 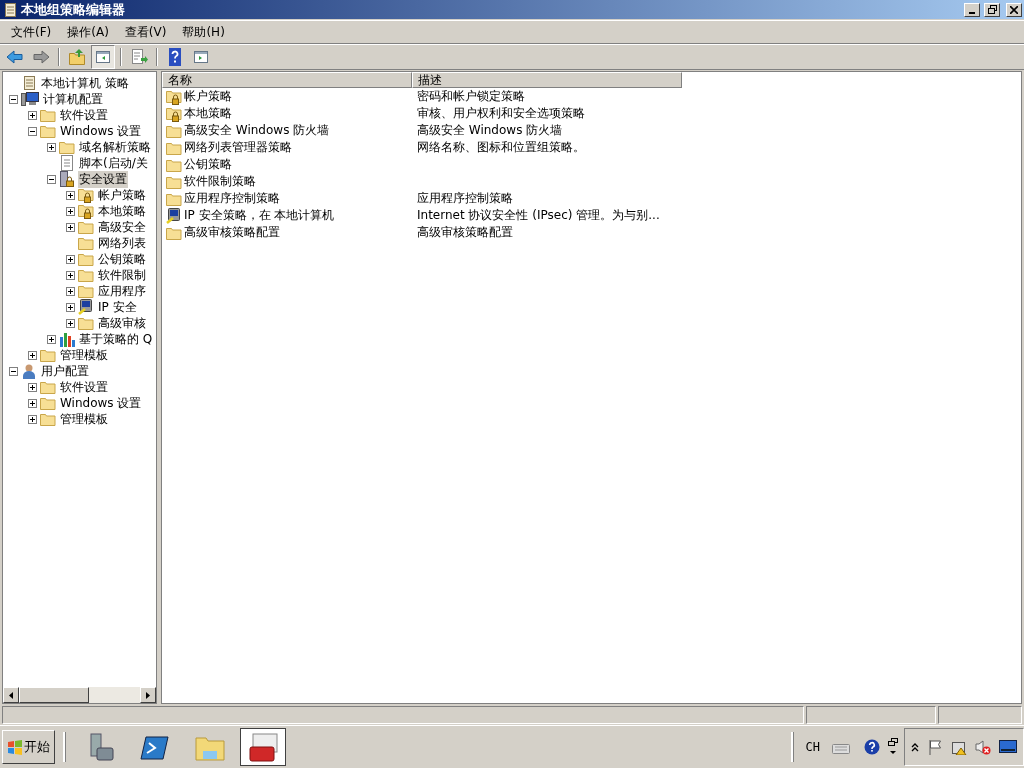 I want to click on menu-item: 查看(V), so click(x=145, y=32).